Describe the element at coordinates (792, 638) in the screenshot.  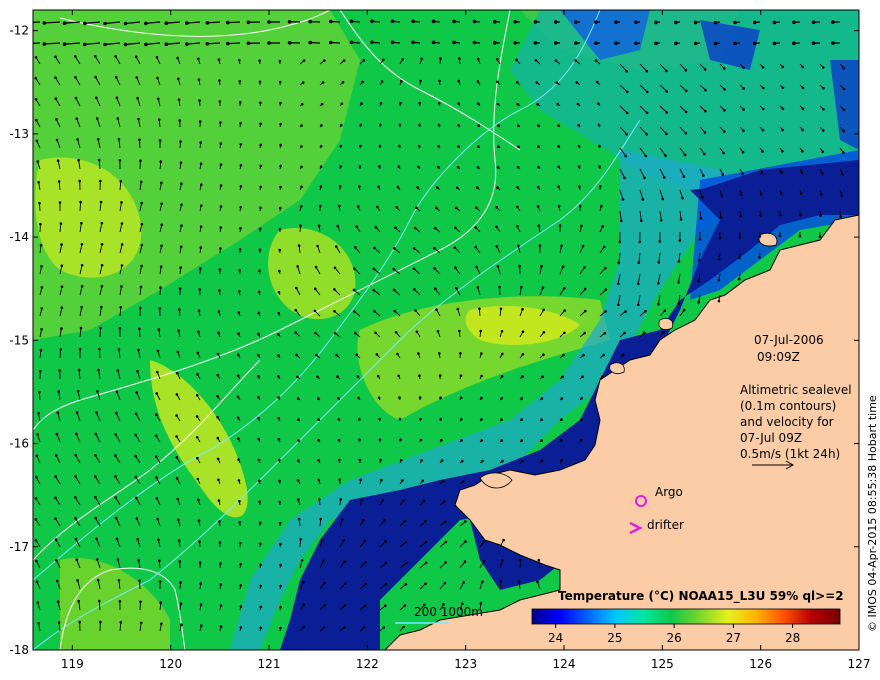
I see `colorbar-tick-label: 28` at that location.